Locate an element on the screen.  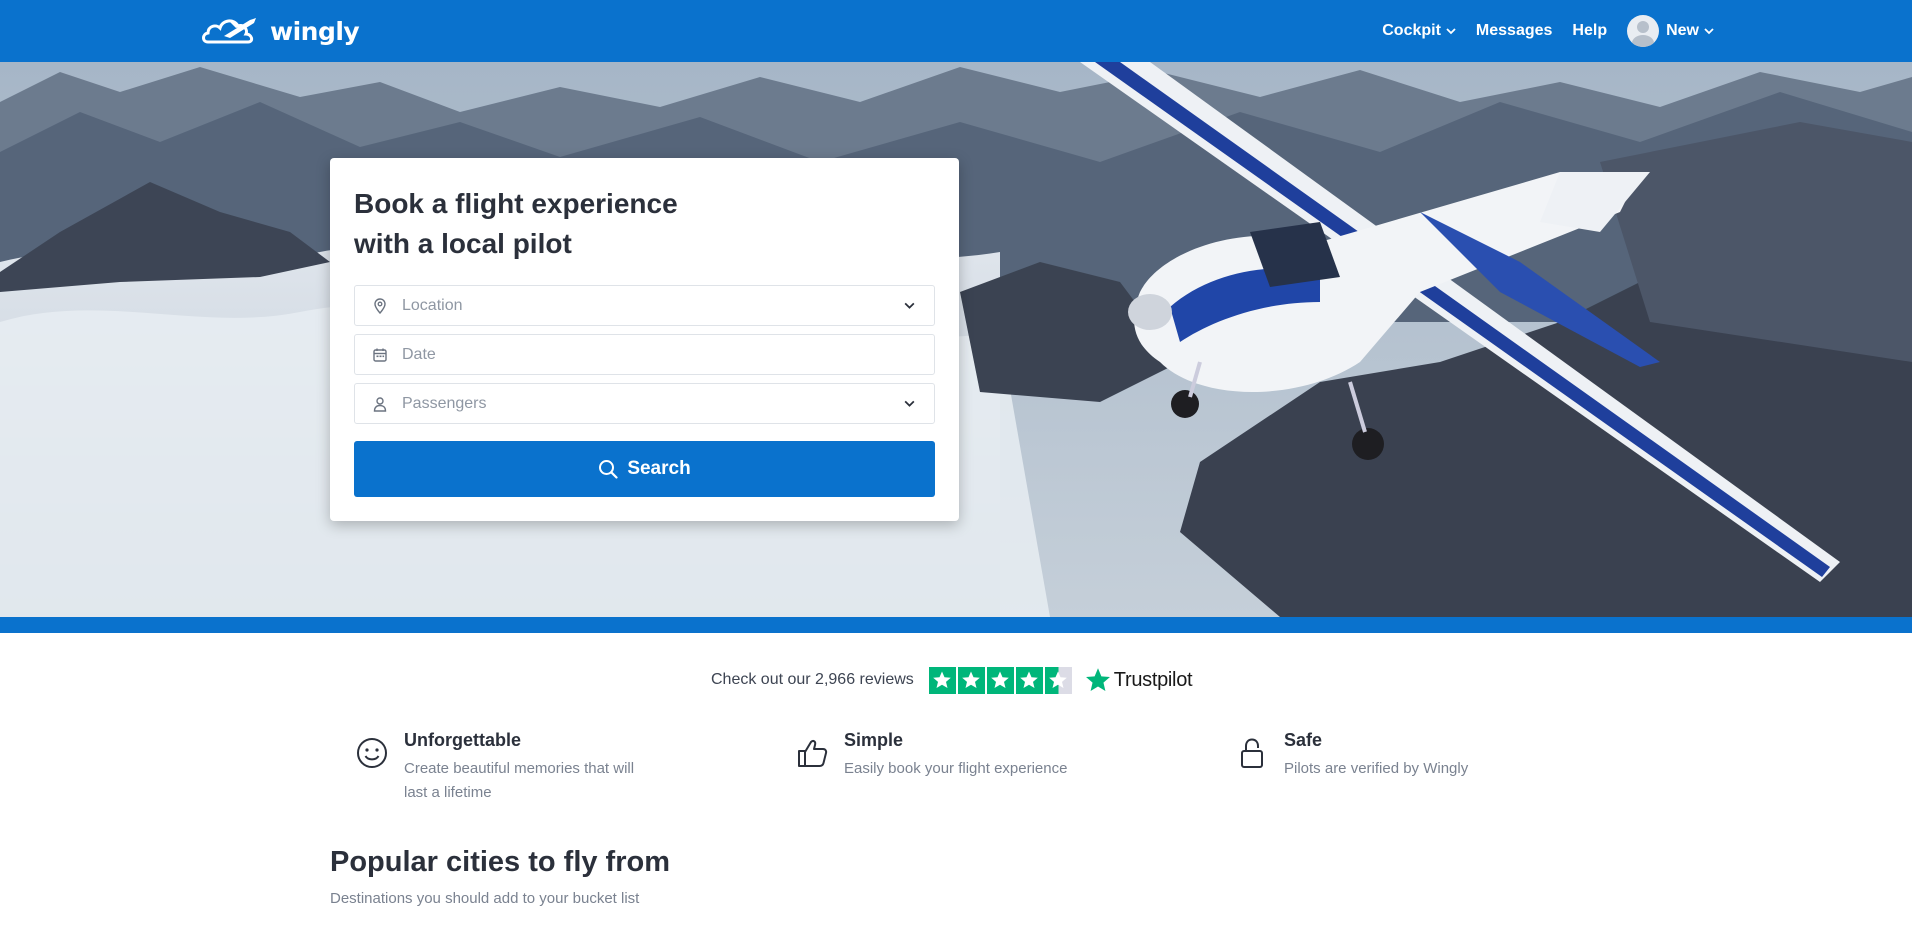
avatar is located at coordinates (1643, 31).